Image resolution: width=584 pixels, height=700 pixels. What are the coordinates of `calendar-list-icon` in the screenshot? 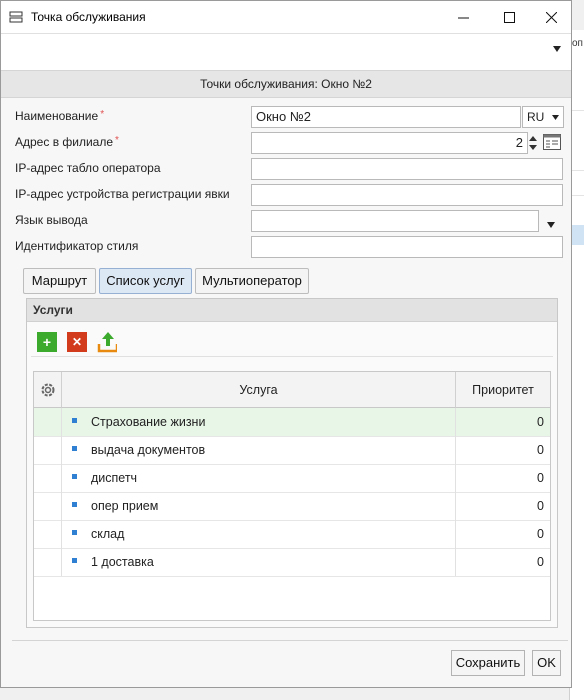 It's located at (552, 142).